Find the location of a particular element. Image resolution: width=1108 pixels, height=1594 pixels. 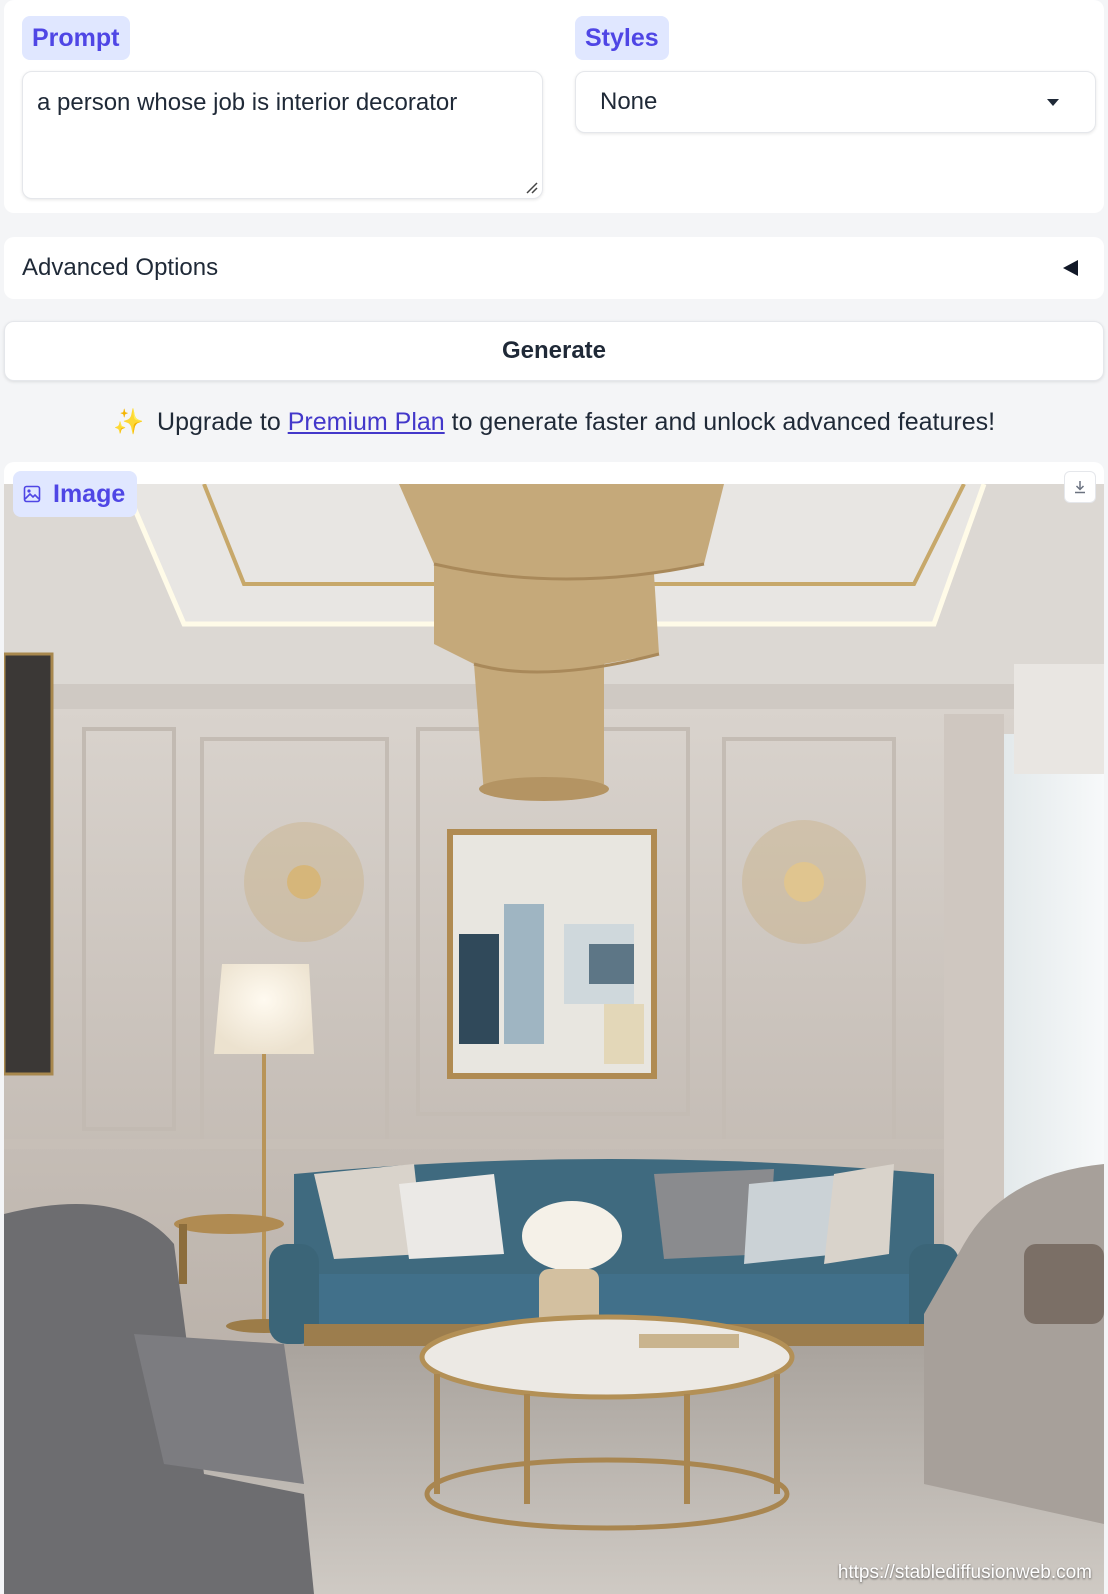

resize-handle-icon is located at coordinates (531, 187).